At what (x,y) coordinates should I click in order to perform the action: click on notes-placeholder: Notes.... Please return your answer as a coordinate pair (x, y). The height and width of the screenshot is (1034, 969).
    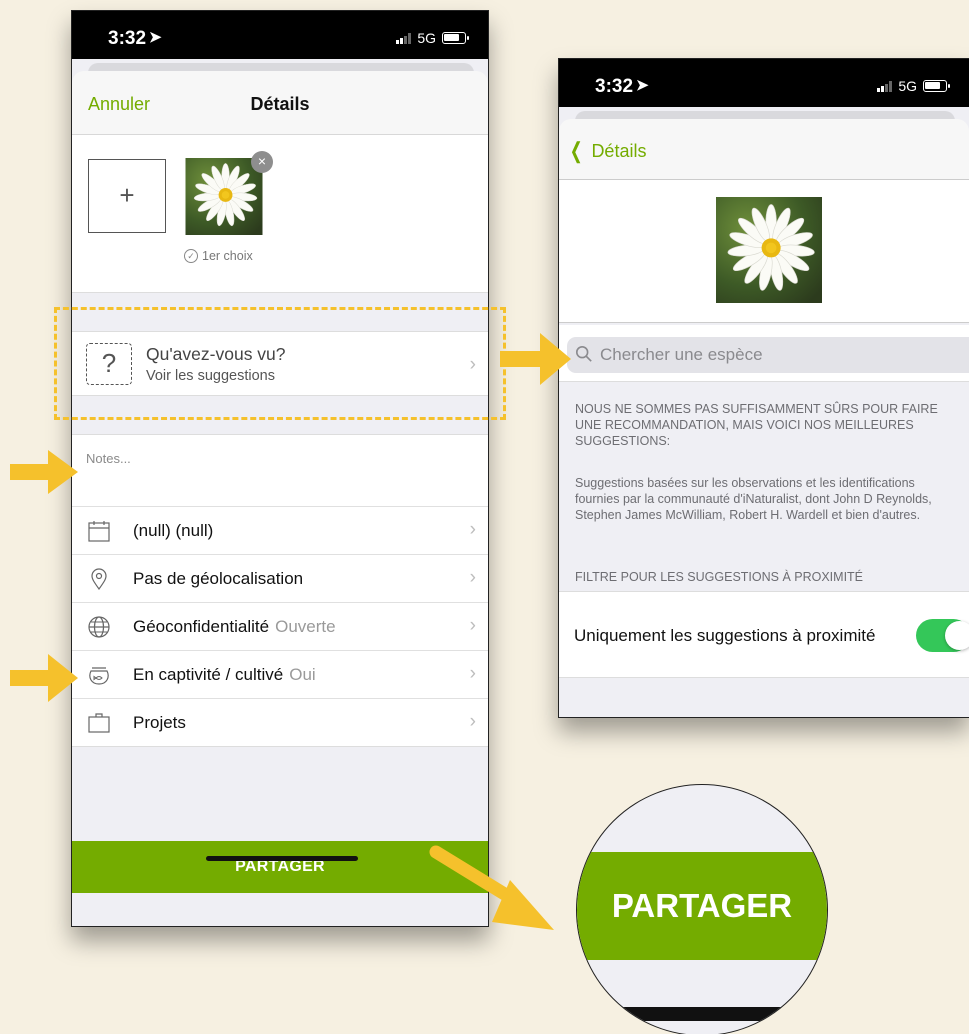
    Looking at the image, I should click on (108, 458).